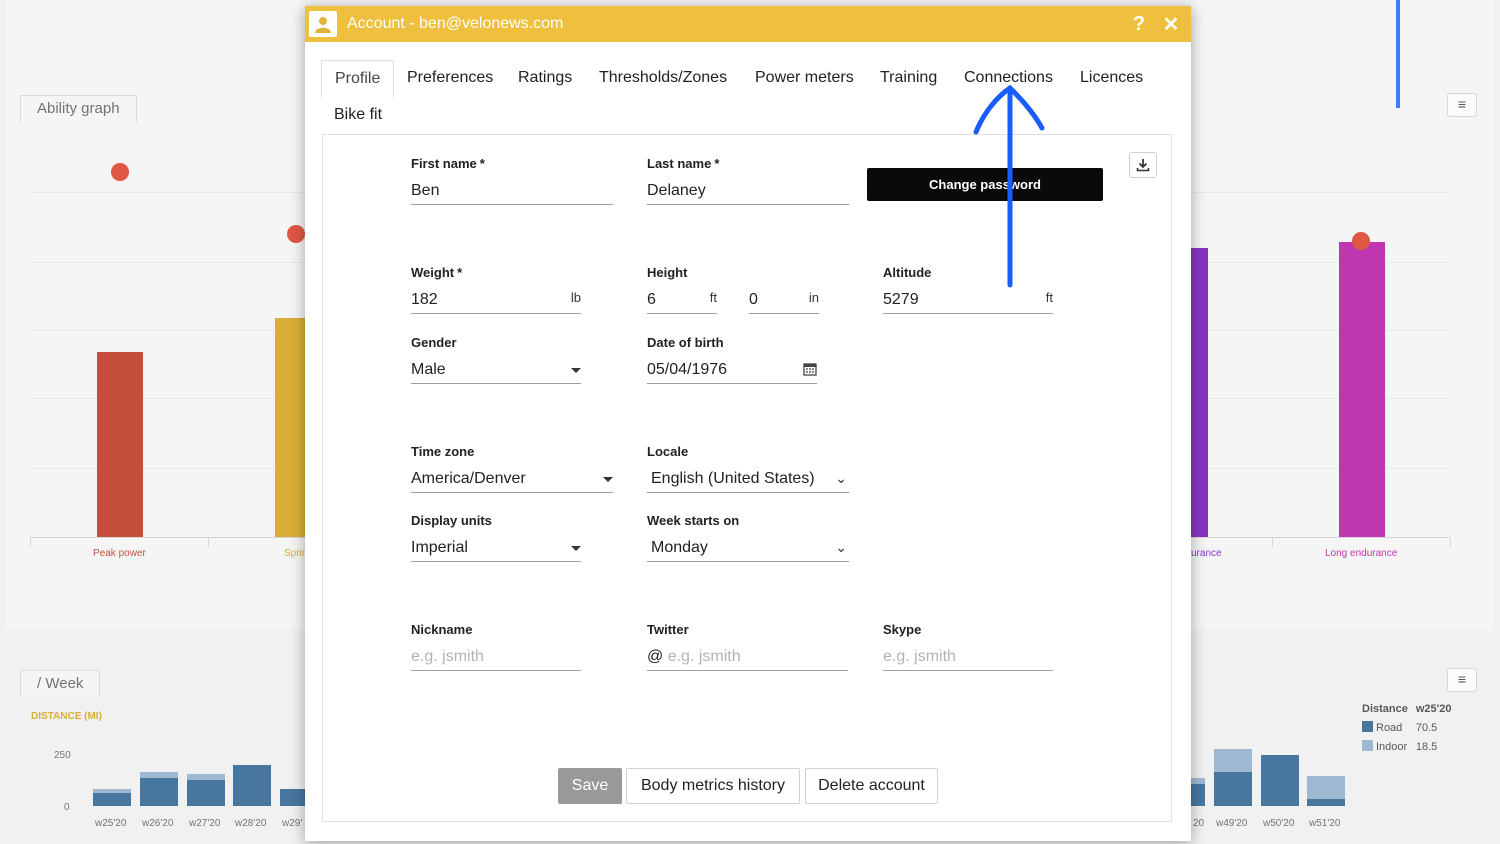  Describe the element at coordinates (434, 342) in the screenshot. I see `gender-label: Gender` at that location.